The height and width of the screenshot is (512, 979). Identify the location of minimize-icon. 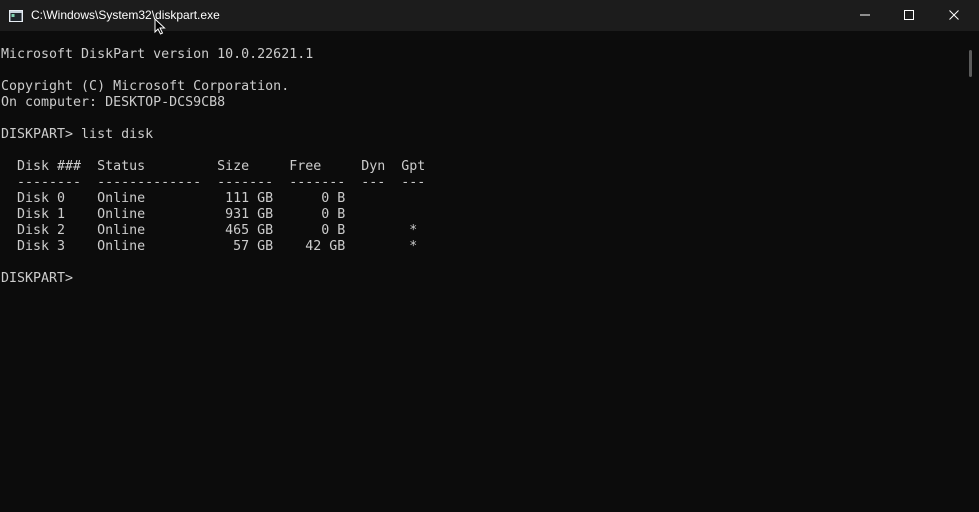
(865, 16).